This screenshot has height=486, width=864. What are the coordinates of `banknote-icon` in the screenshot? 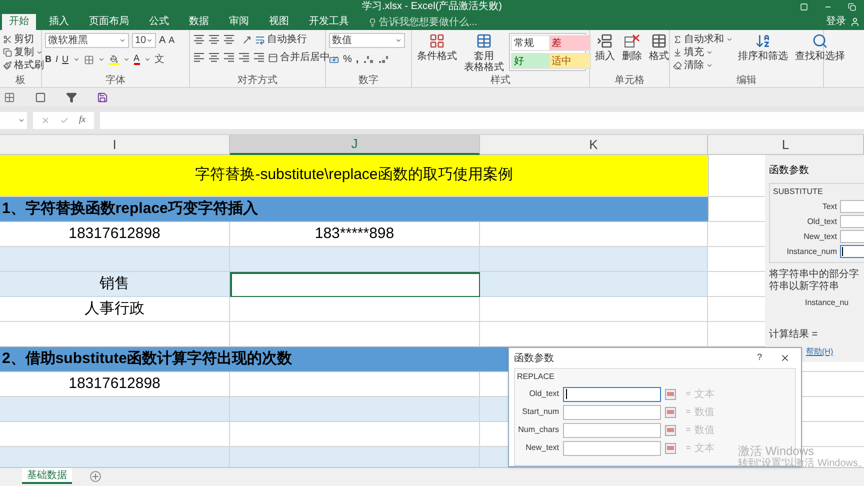 It's located at (334, 59).